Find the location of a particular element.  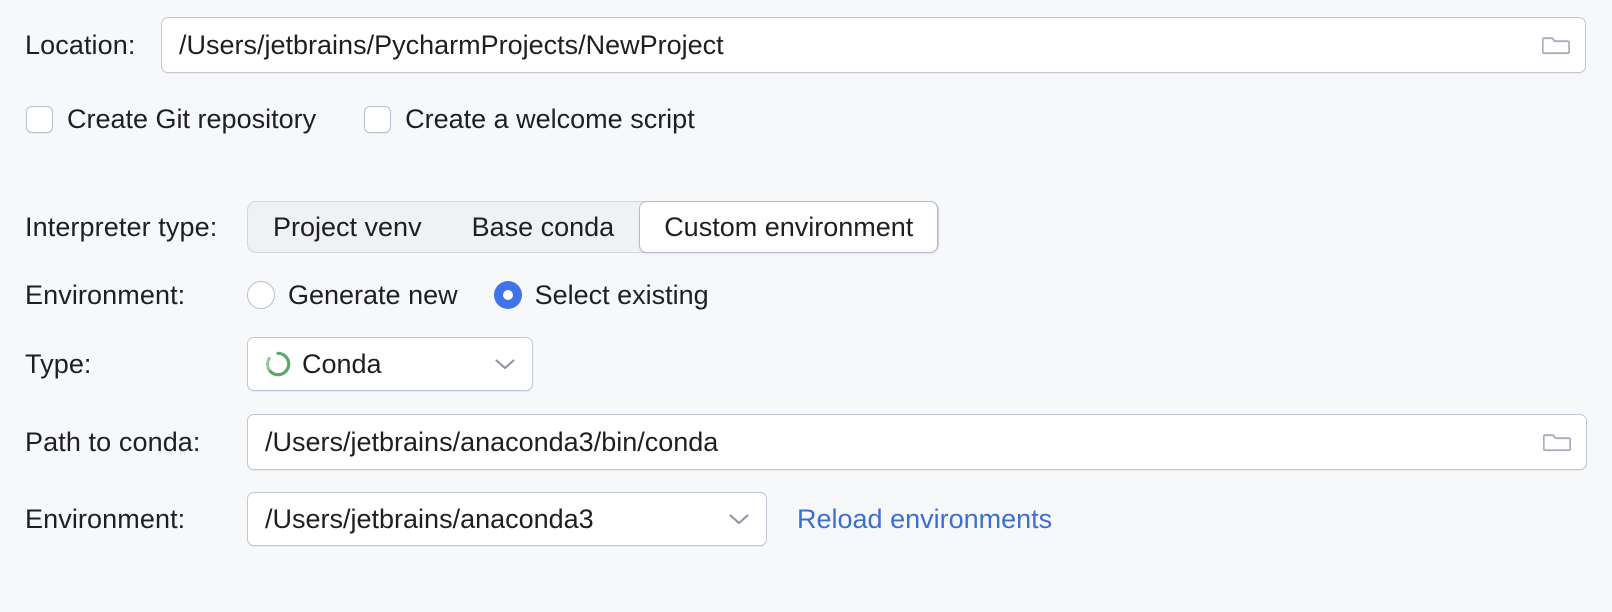

type-label: Type: is located at coordinates (58, 363).